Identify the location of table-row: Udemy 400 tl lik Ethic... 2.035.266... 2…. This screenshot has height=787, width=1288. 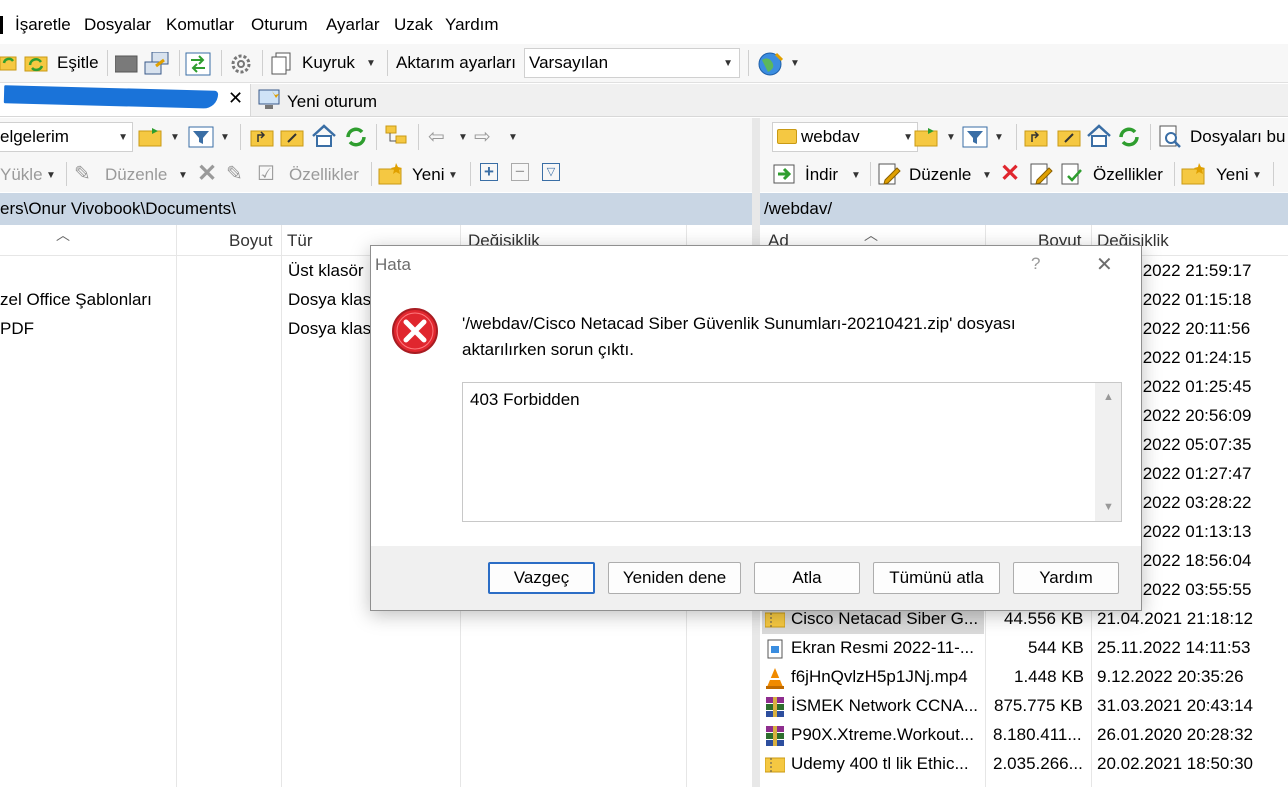
(1024, 764).